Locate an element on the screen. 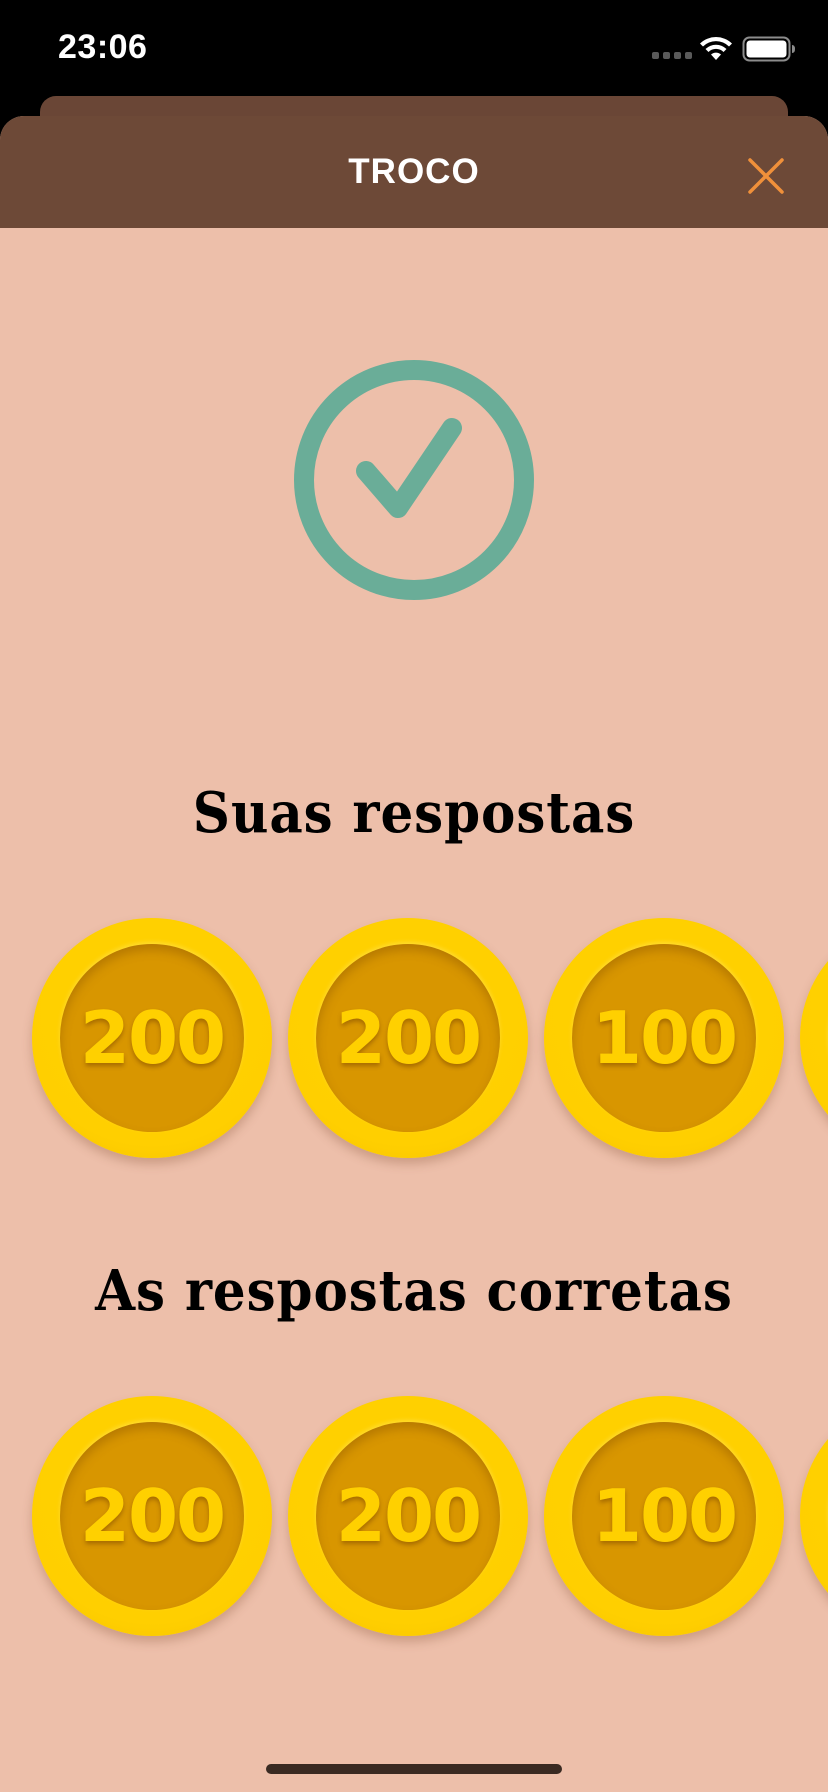  correct-answers-row: 200 200 100 is located at coordinates (414, 1518).